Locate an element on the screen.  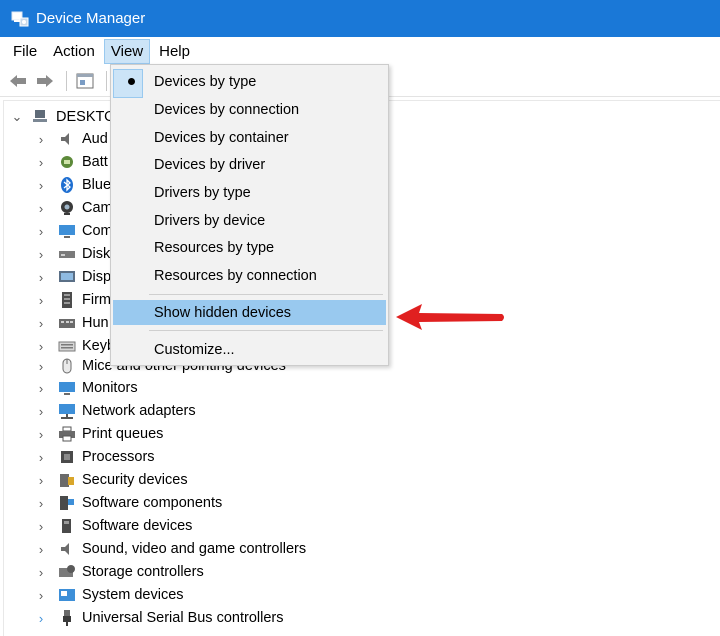
tree-item-software-components: › Software components is located at coordinates (113, 503).